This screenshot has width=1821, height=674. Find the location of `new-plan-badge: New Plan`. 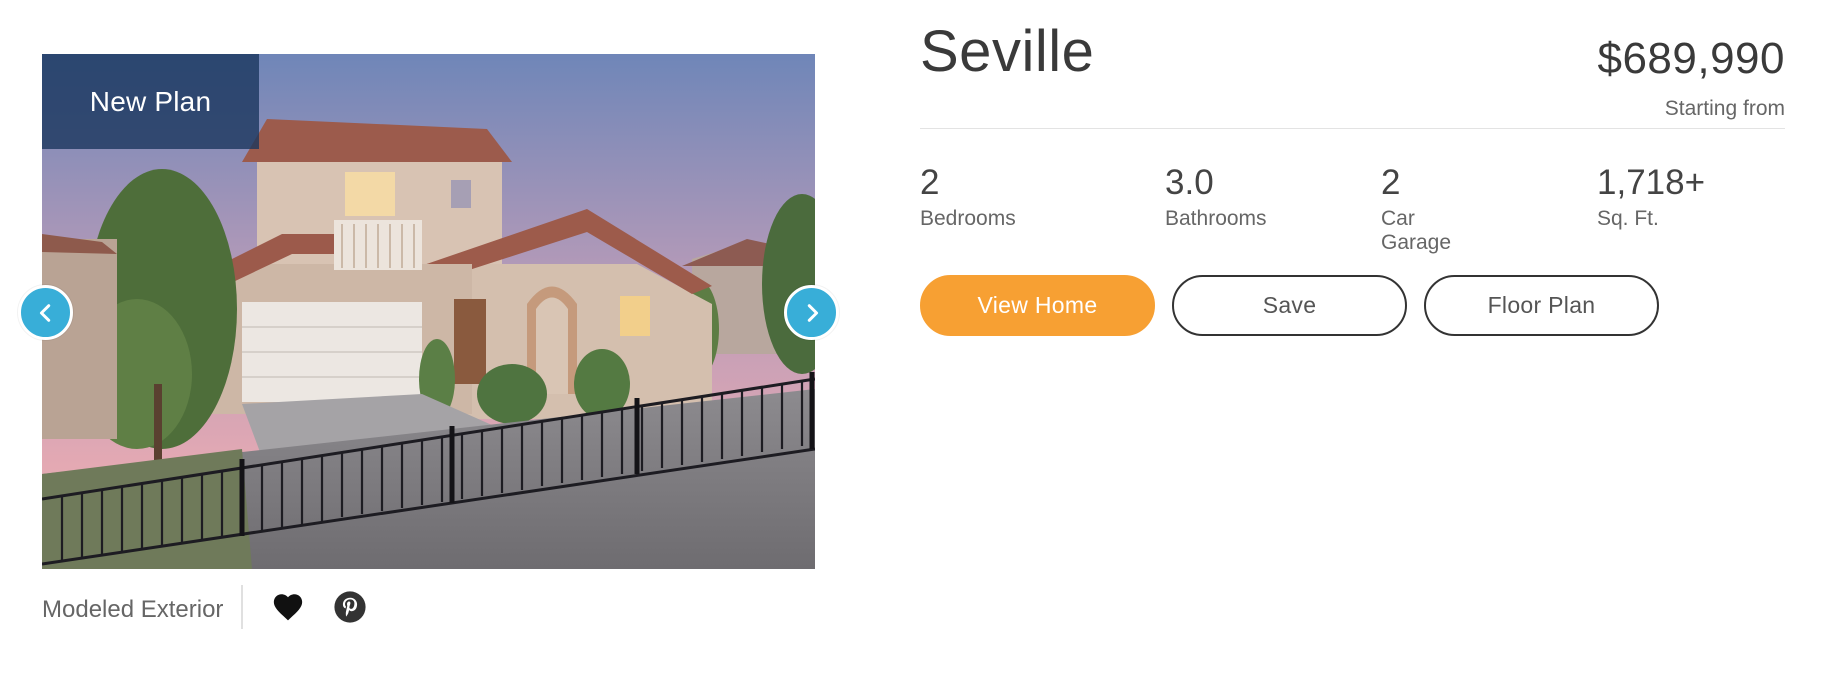

new-plan-badge: New Plan is located at coordinates (150, 101).